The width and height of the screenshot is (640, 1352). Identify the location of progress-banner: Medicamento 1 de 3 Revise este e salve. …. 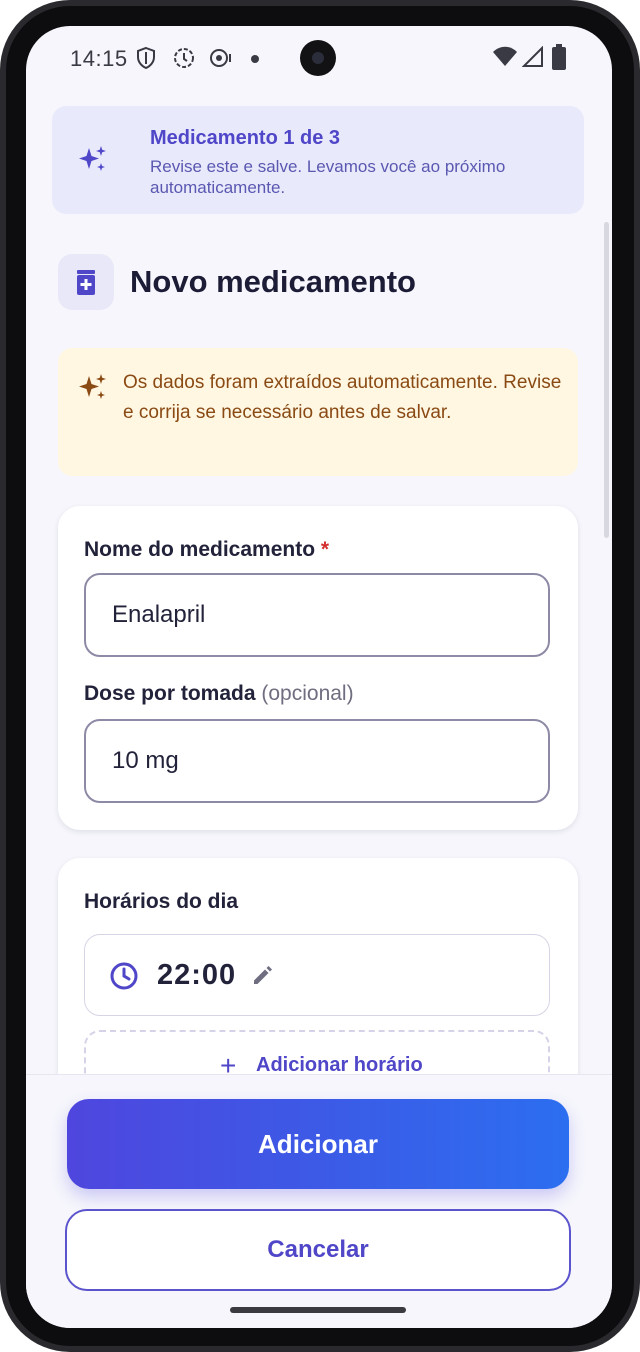
(318, 160).